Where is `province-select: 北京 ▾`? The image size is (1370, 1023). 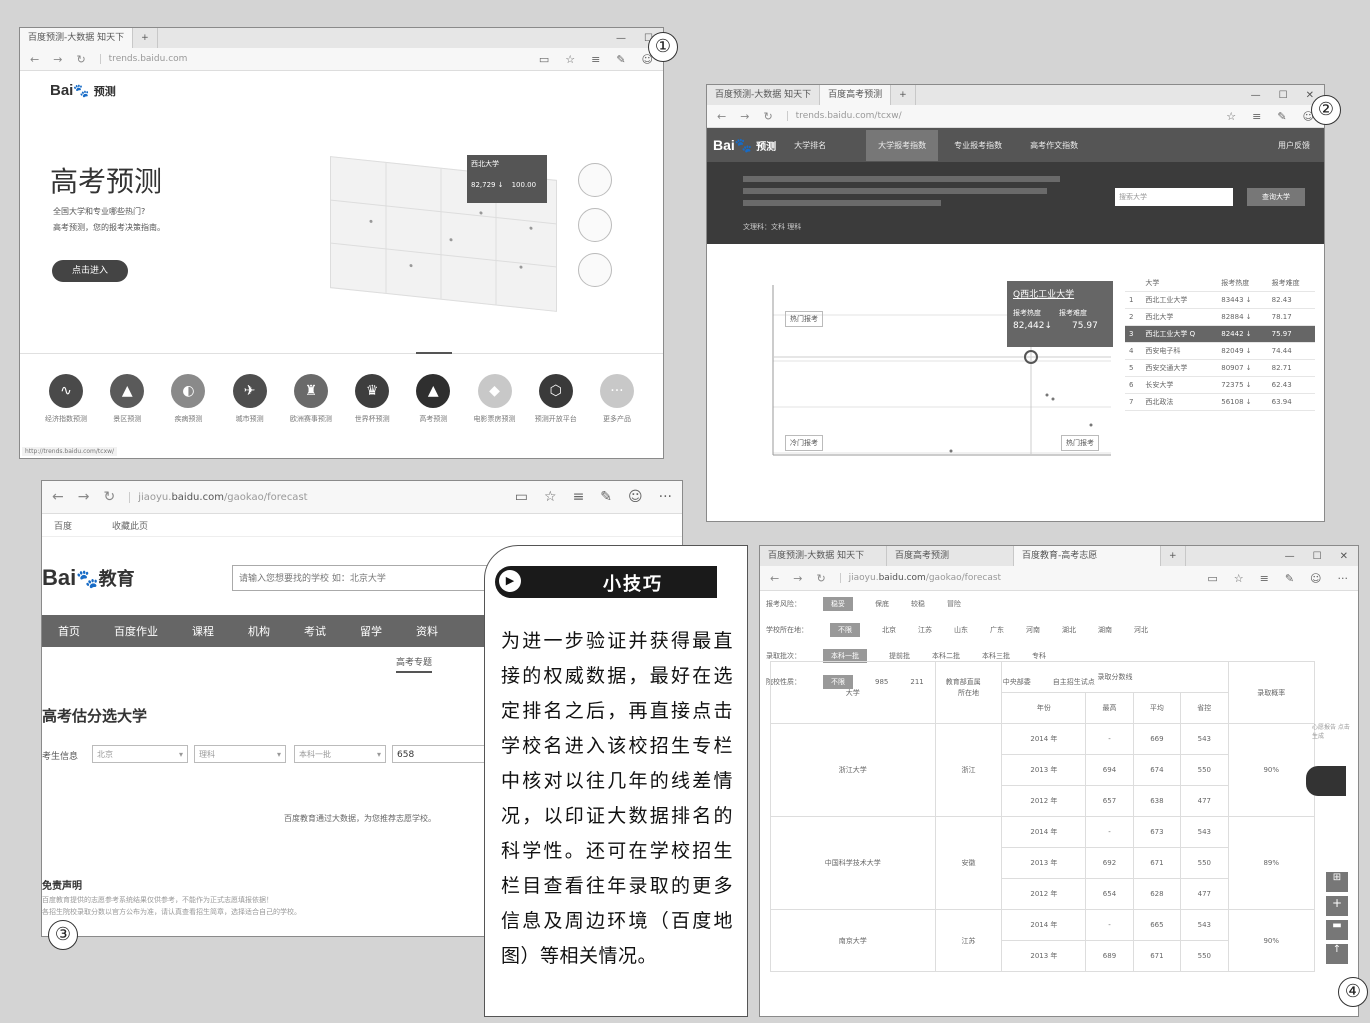 province-select: 北京 ▾ is located at coordinates (140, 754).